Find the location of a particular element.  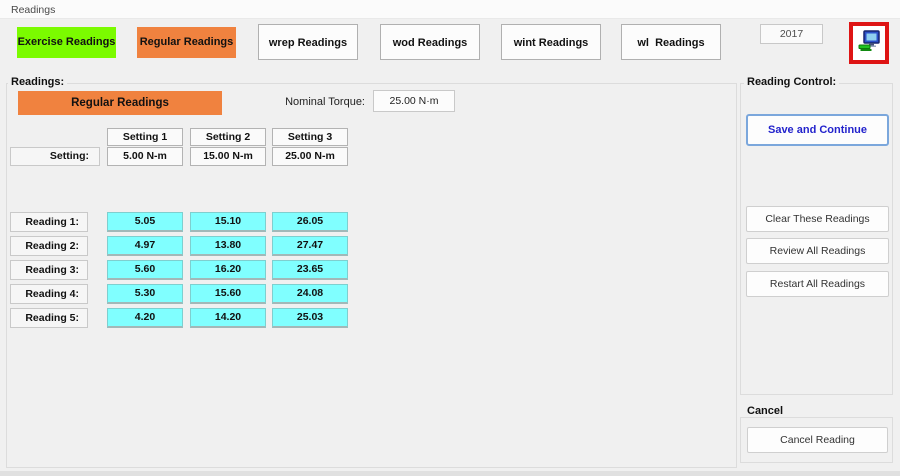

reading-5-label: Reading 5: is located at coordinates (49, 318).